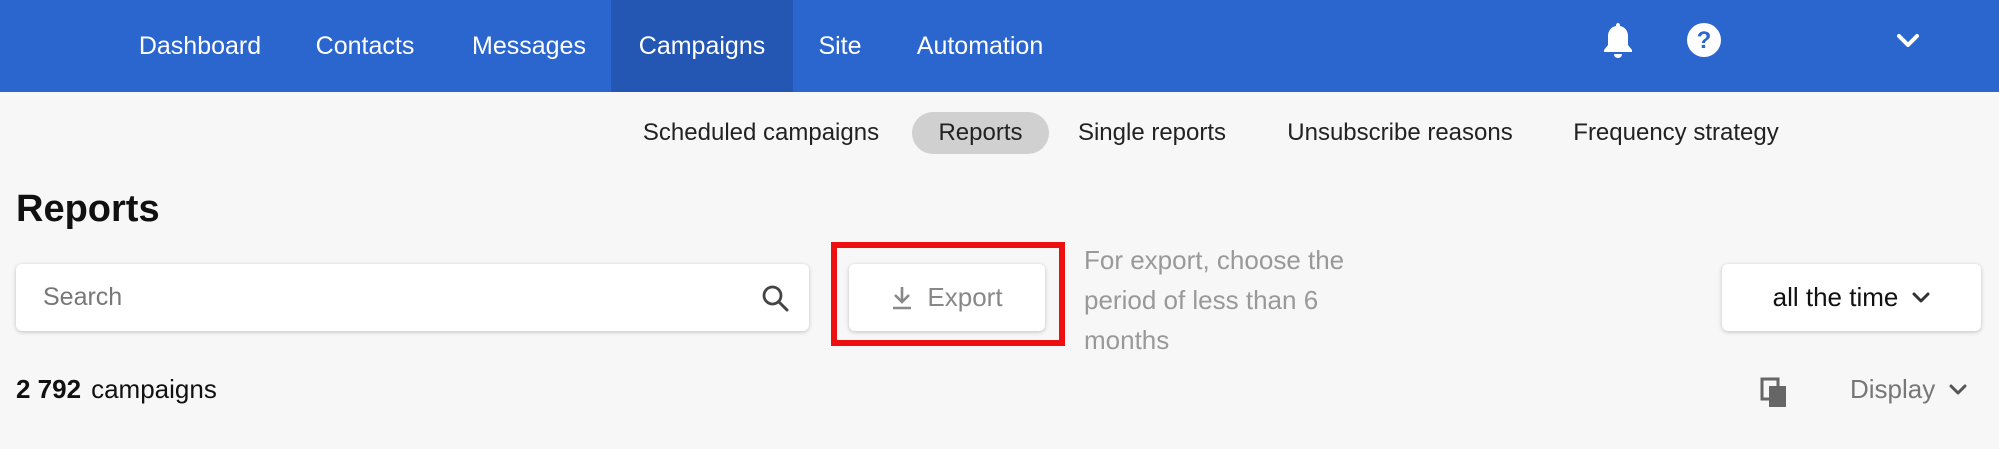  I want to click on nav-item-contacts: Contacts, so click(365, 46).